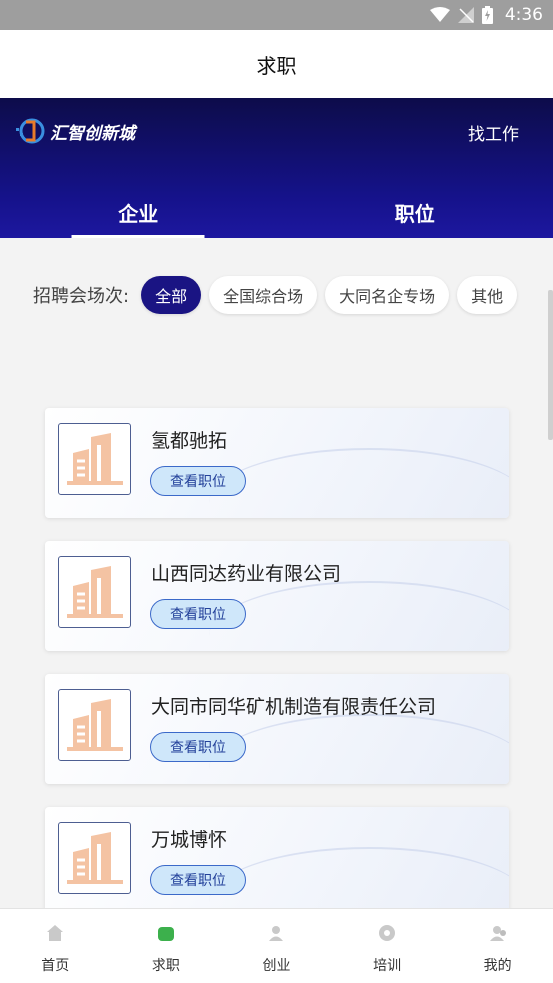 The width and height of the screenshot is (553, 983). Describe the element at coordinates (246, 574) in the screenshot. I see `company-name: 山西同达药业有限公司` at that location.